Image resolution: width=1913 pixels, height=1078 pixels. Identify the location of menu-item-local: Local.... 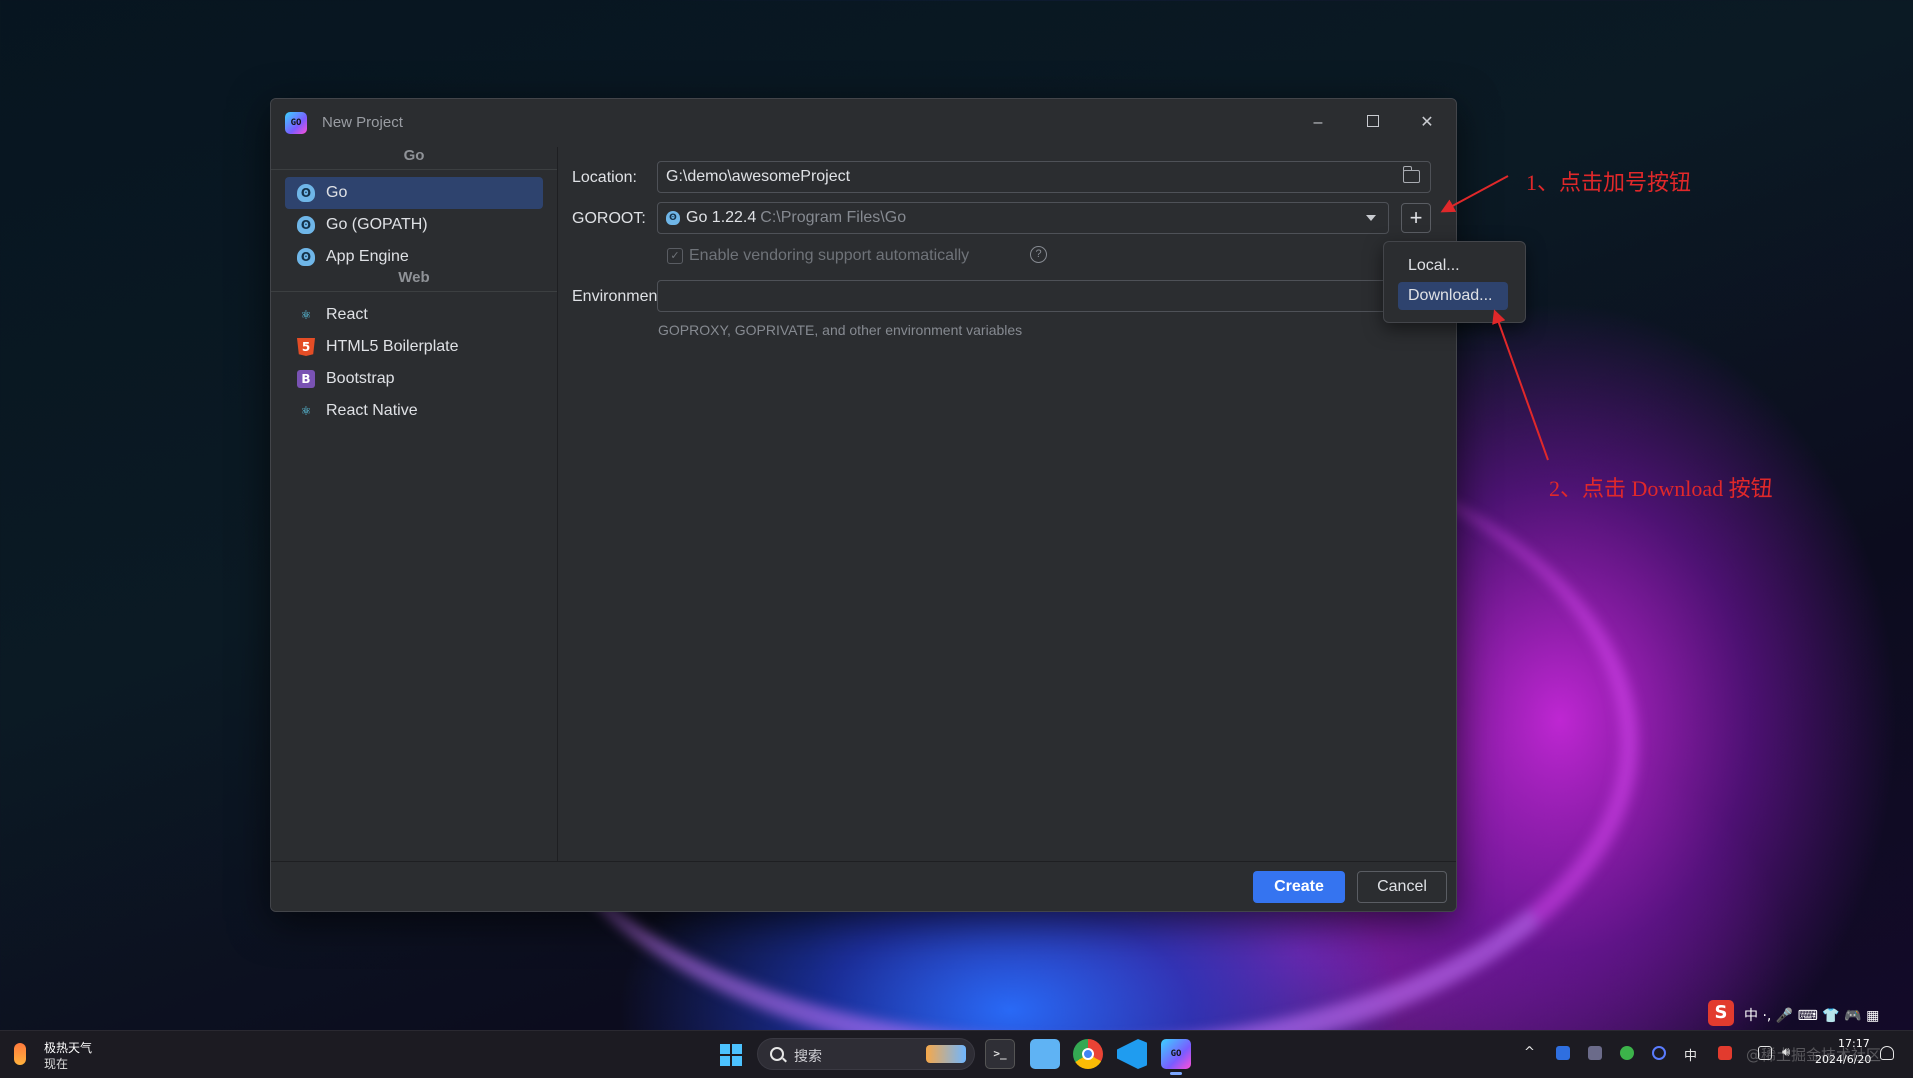
(1453, 266).